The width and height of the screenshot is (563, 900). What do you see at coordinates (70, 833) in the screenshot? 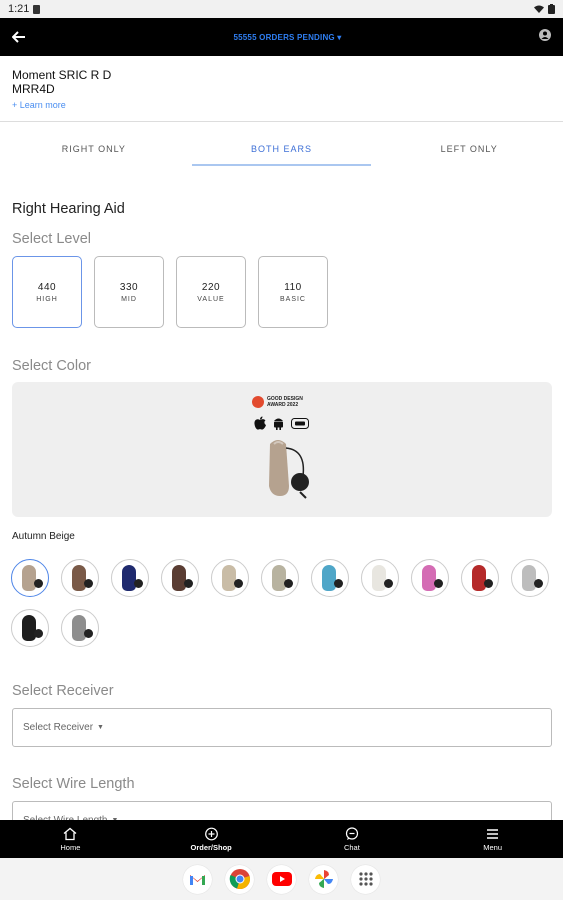
I see `home-icon` at bounding box center [70, 833].